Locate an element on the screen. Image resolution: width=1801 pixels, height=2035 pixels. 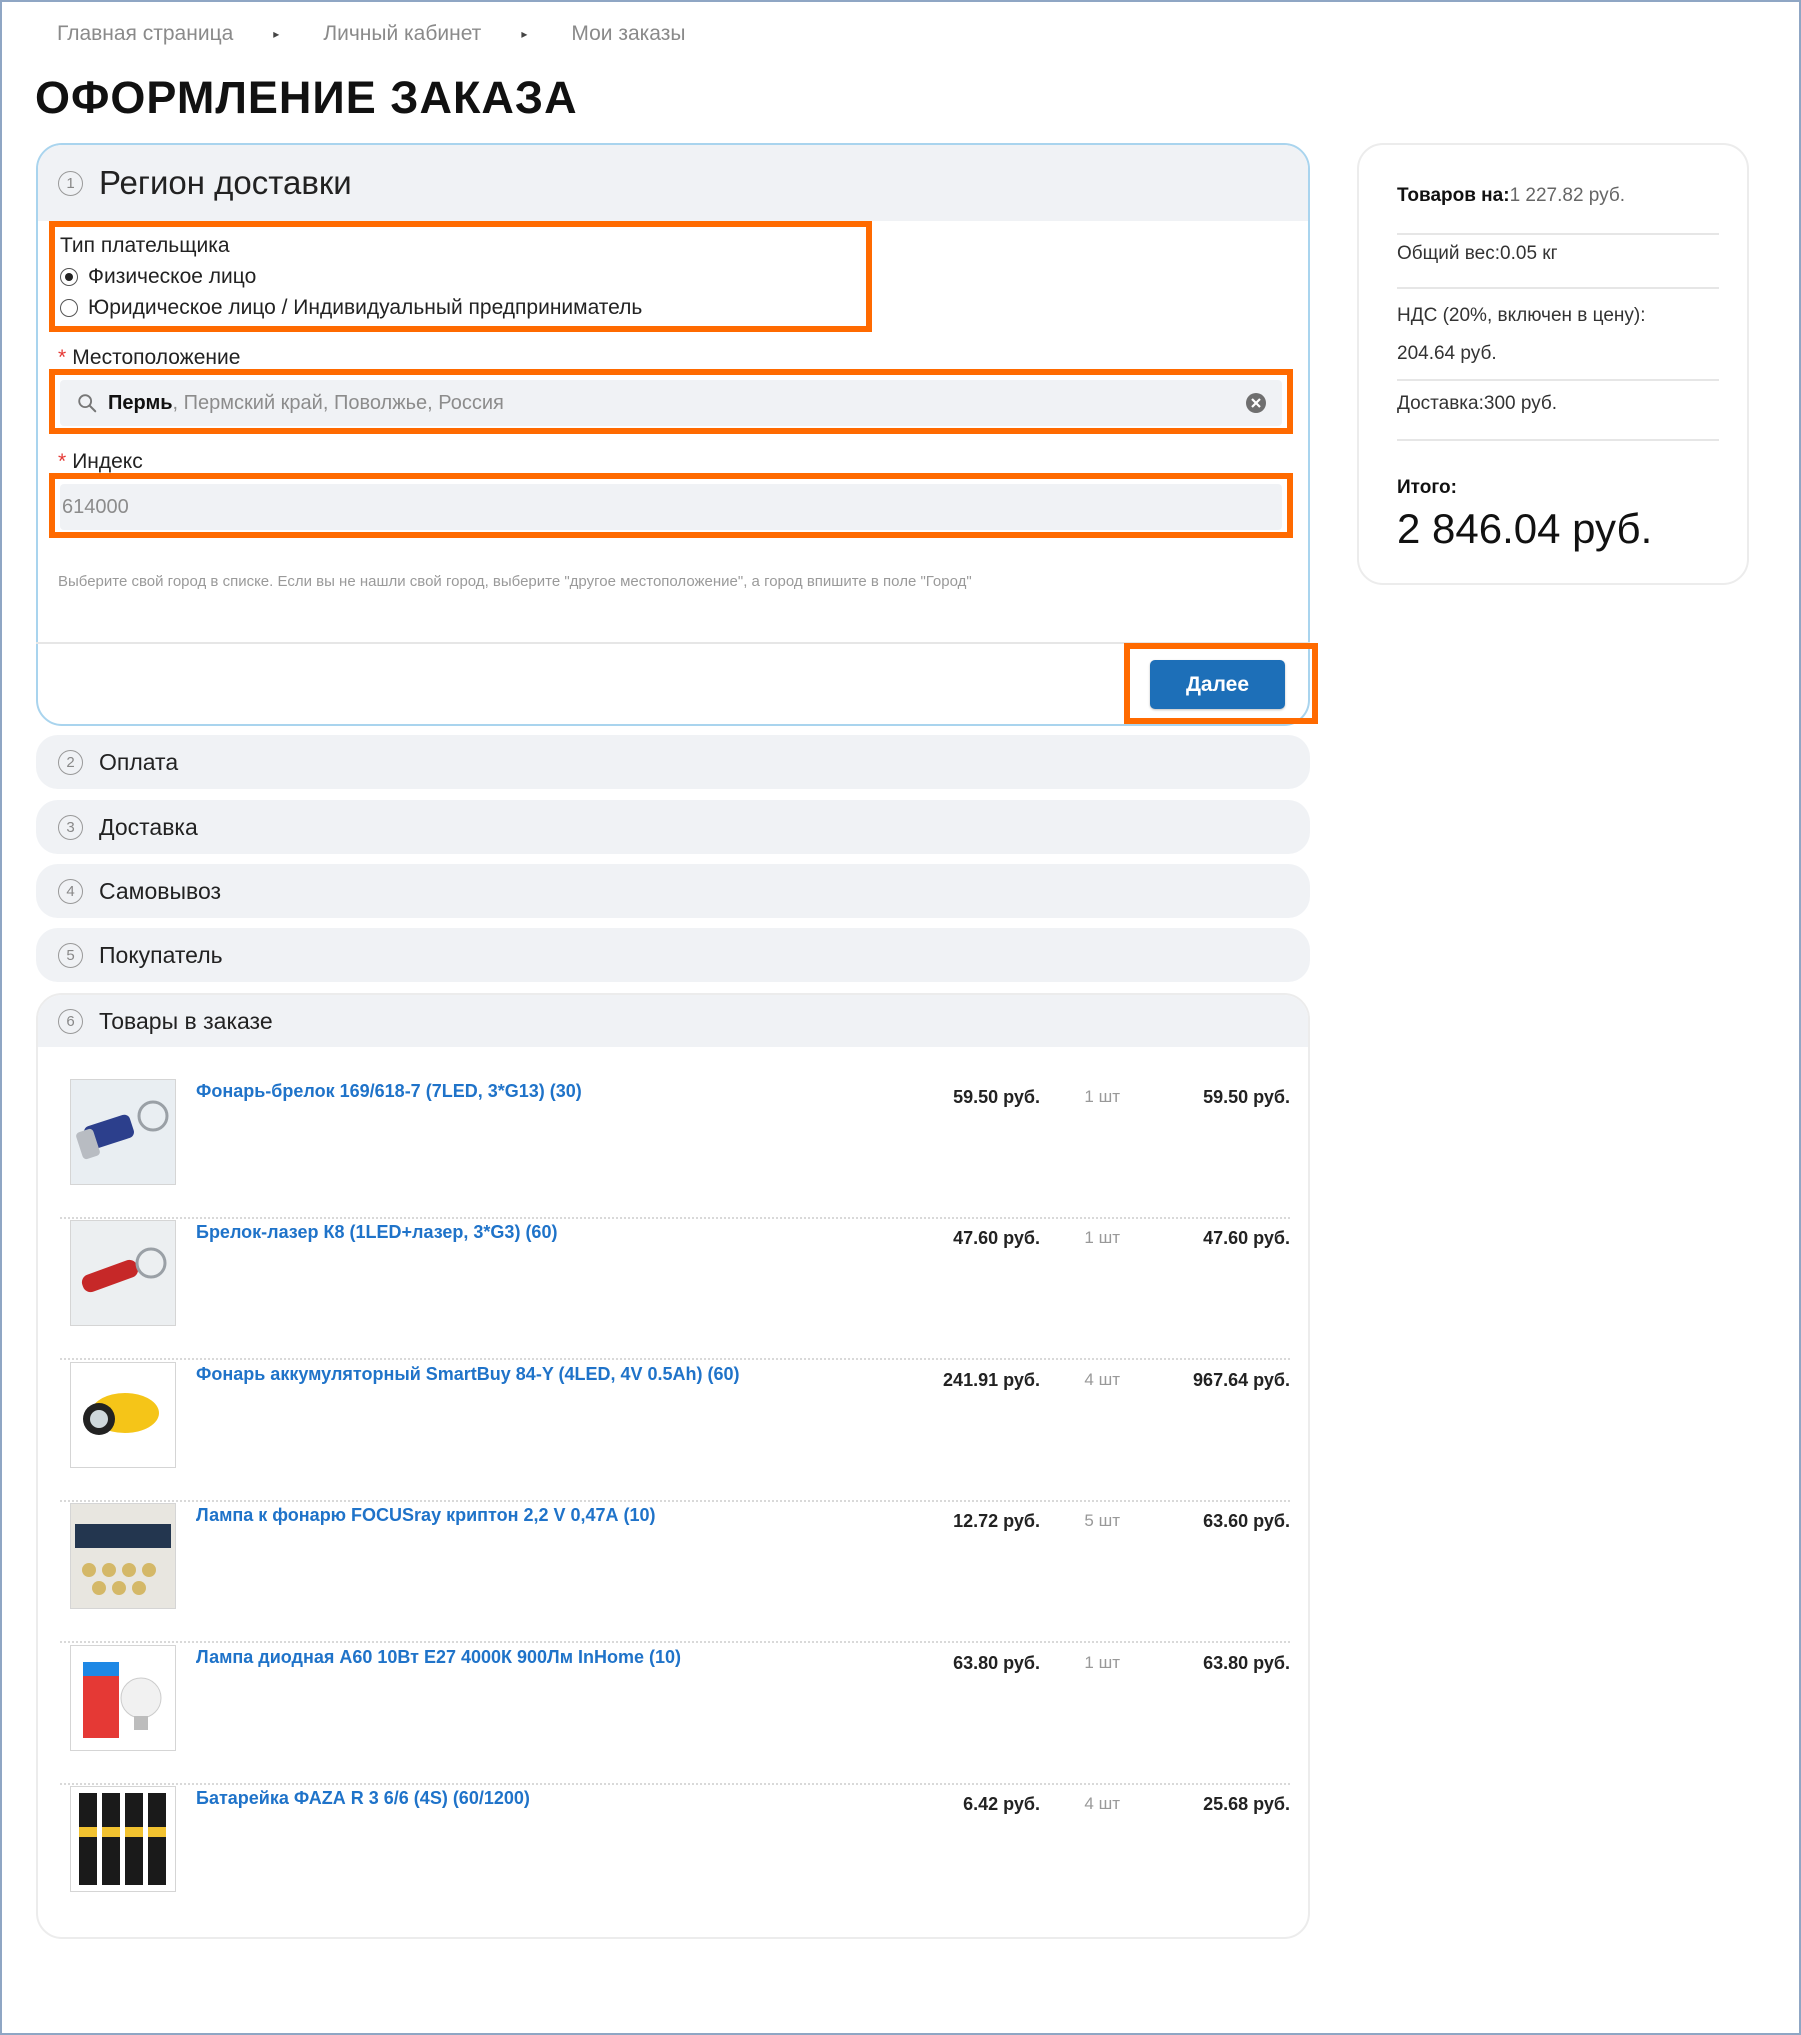
index-input: 614000 is located at coordinates (671, 507).